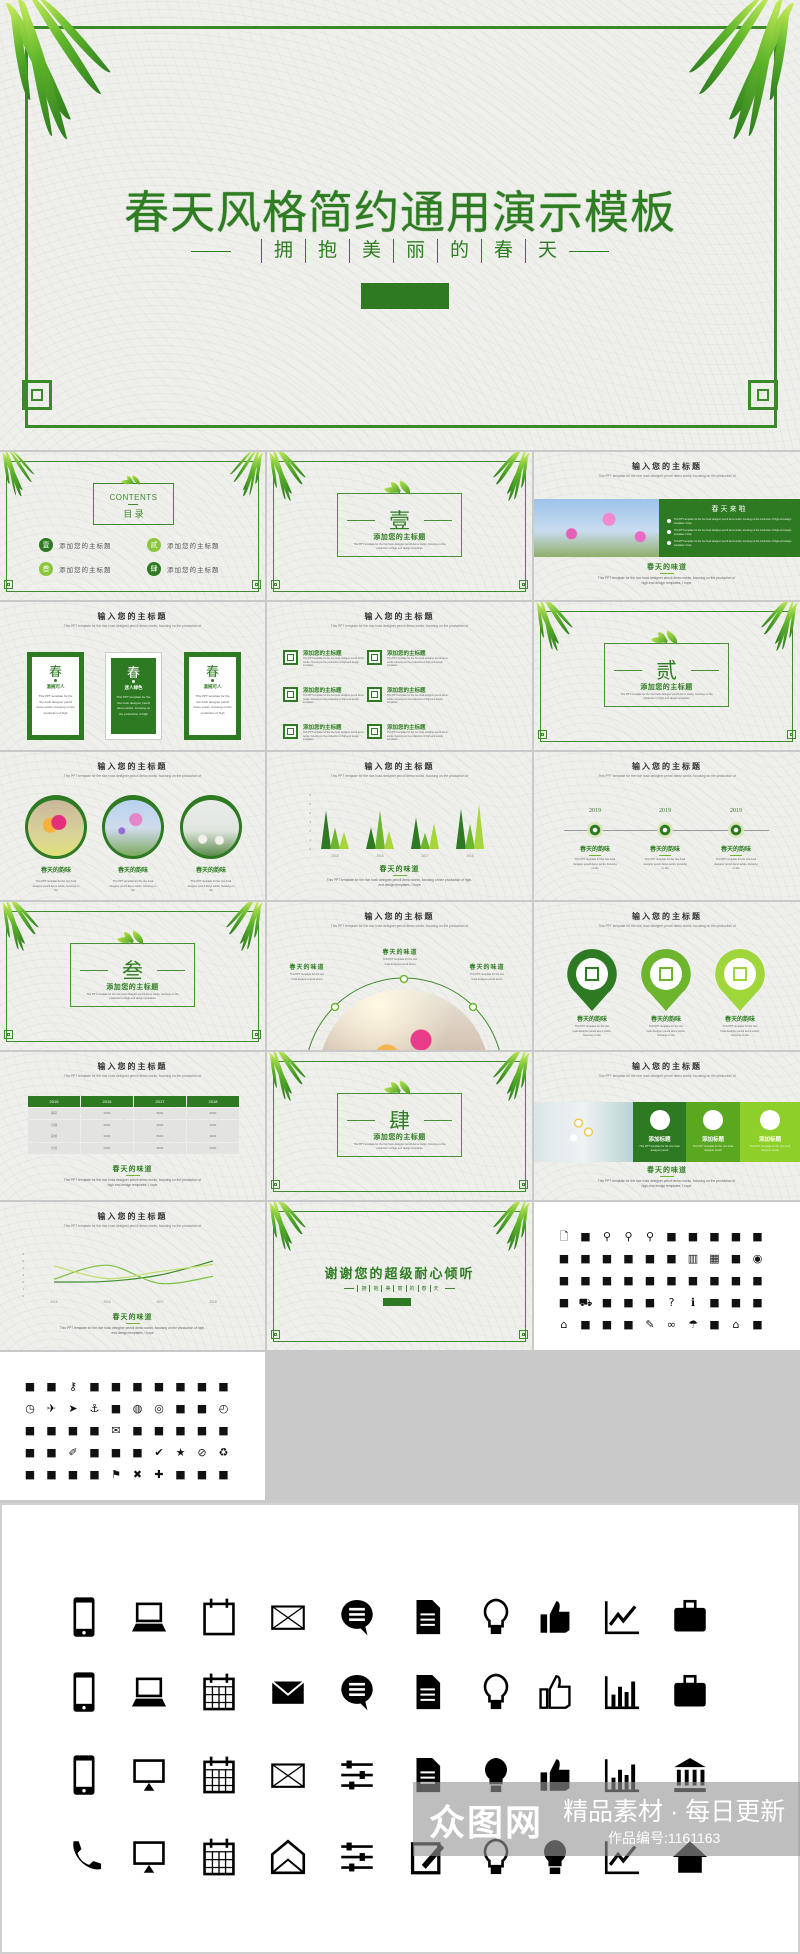 This screenshot has width=800, height=1954. I want to click on cover-button, so click(405, 296).